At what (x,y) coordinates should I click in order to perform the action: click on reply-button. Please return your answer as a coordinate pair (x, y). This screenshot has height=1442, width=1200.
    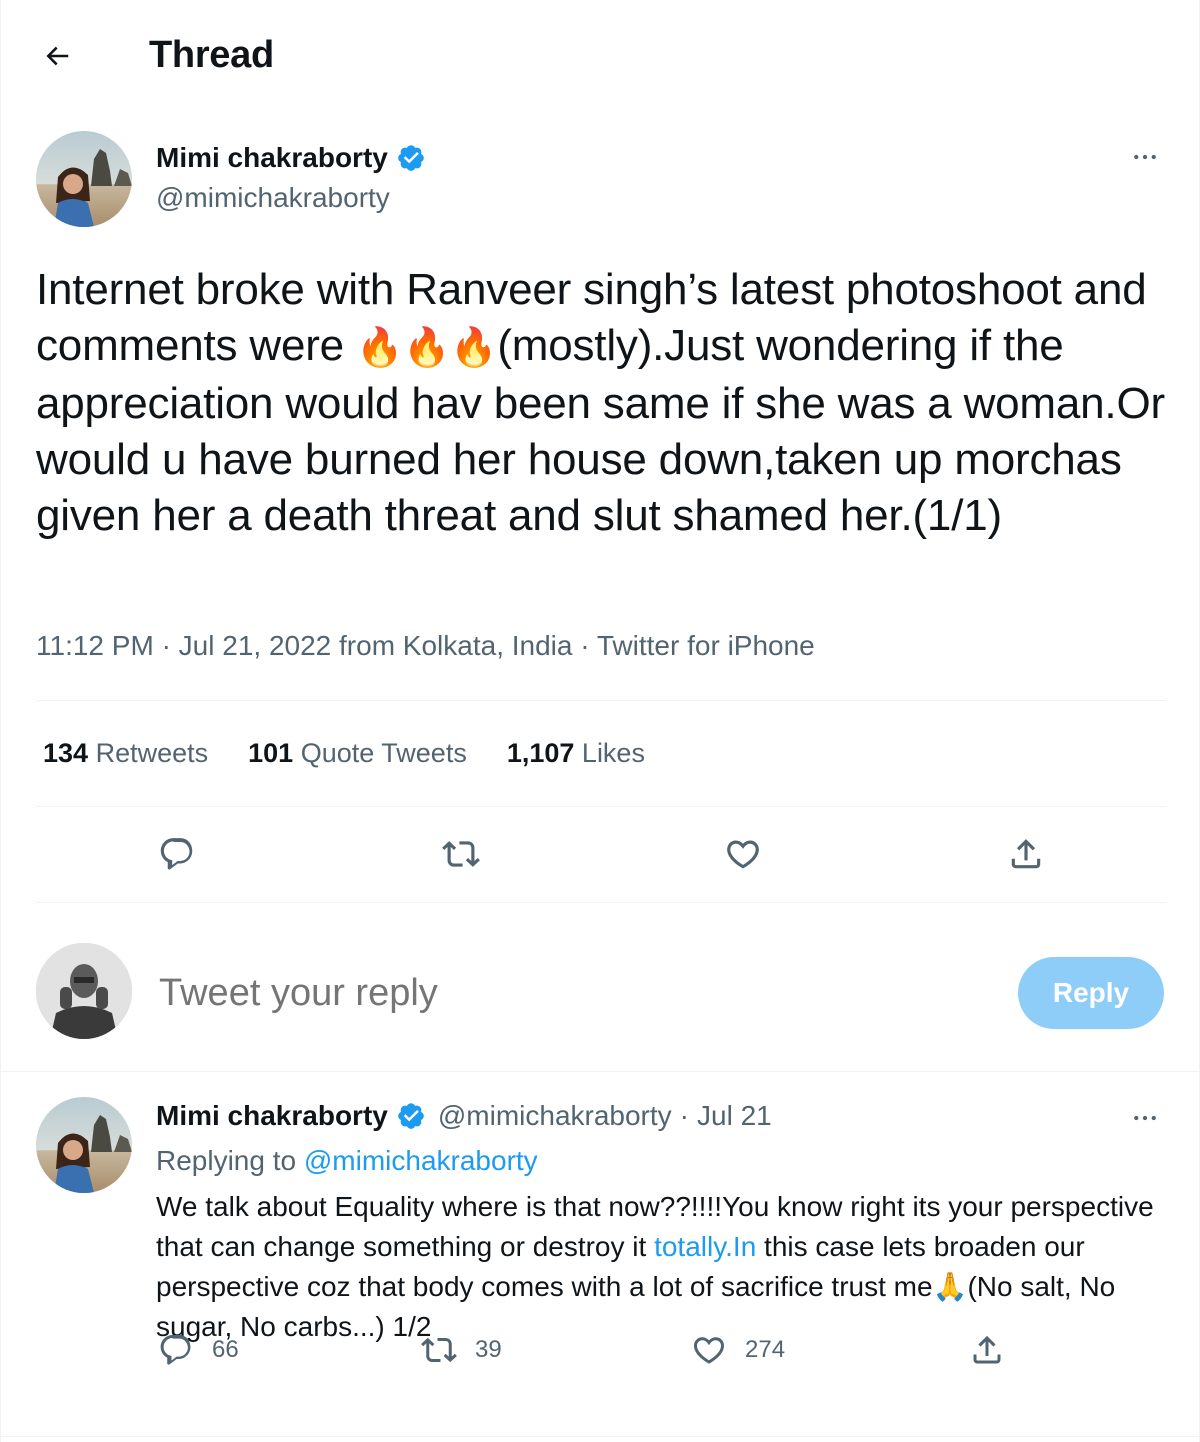
    Looking at the image, I should click on (177, 854).